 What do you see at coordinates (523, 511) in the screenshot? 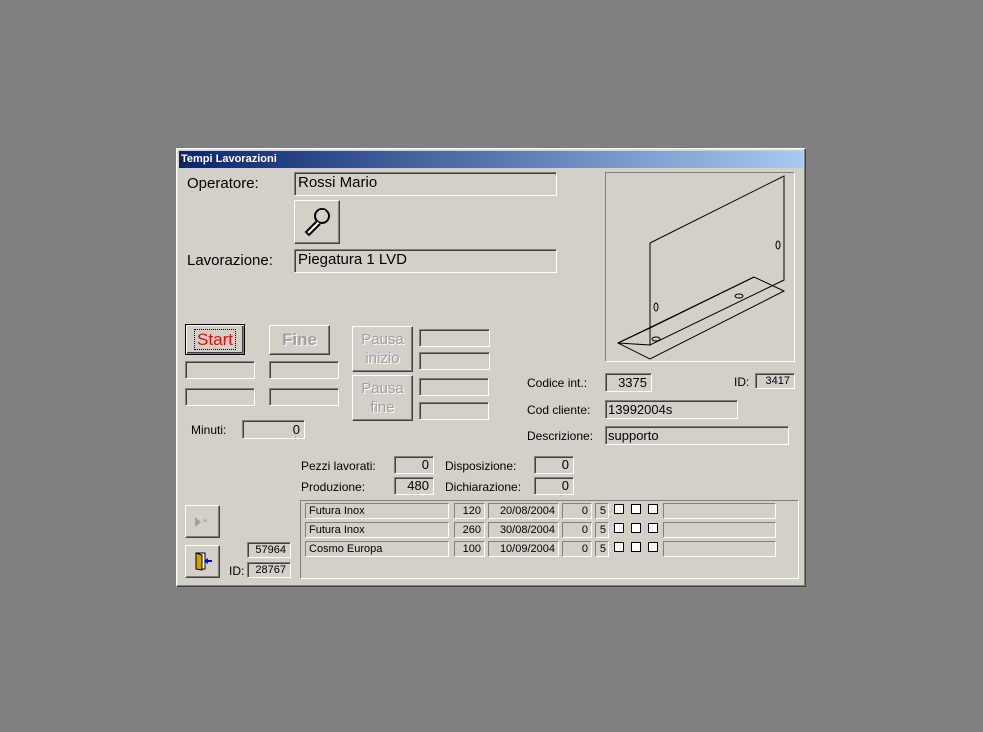
I see `date-cell: 20/08/2004` at bounding box center [523, 511].